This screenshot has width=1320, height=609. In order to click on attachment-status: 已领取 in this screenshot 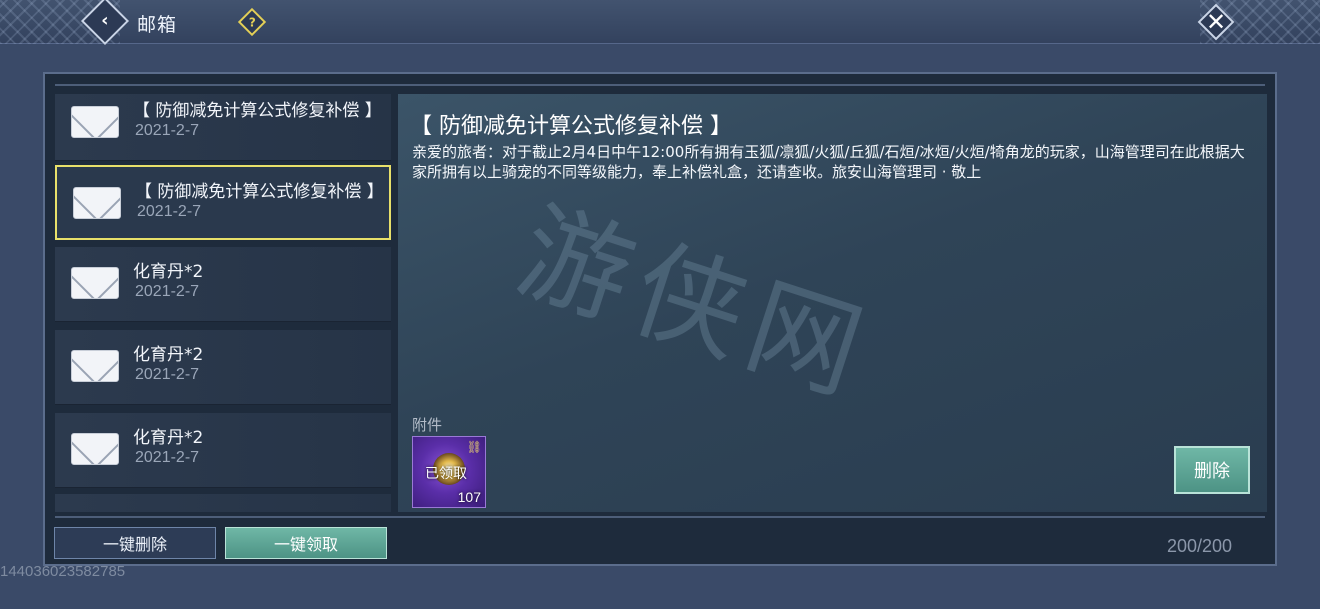, I will do `click(446, 474)`.